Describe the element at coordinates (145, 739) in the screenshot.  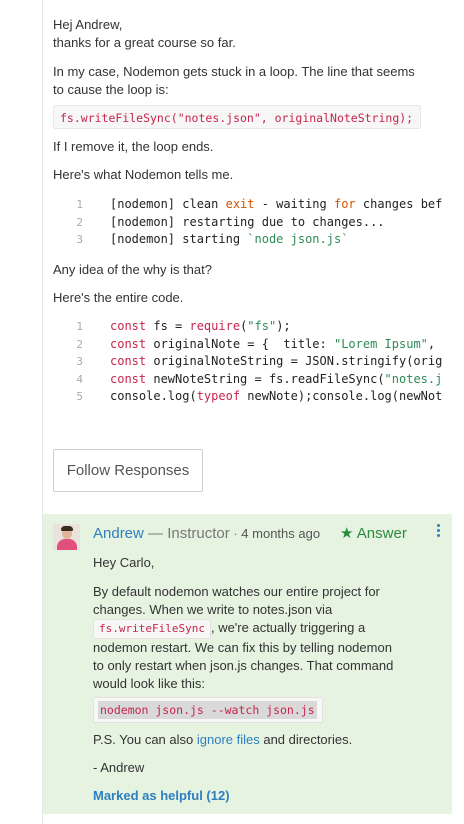
I see `ps-before: P.S. You can also` at that location.